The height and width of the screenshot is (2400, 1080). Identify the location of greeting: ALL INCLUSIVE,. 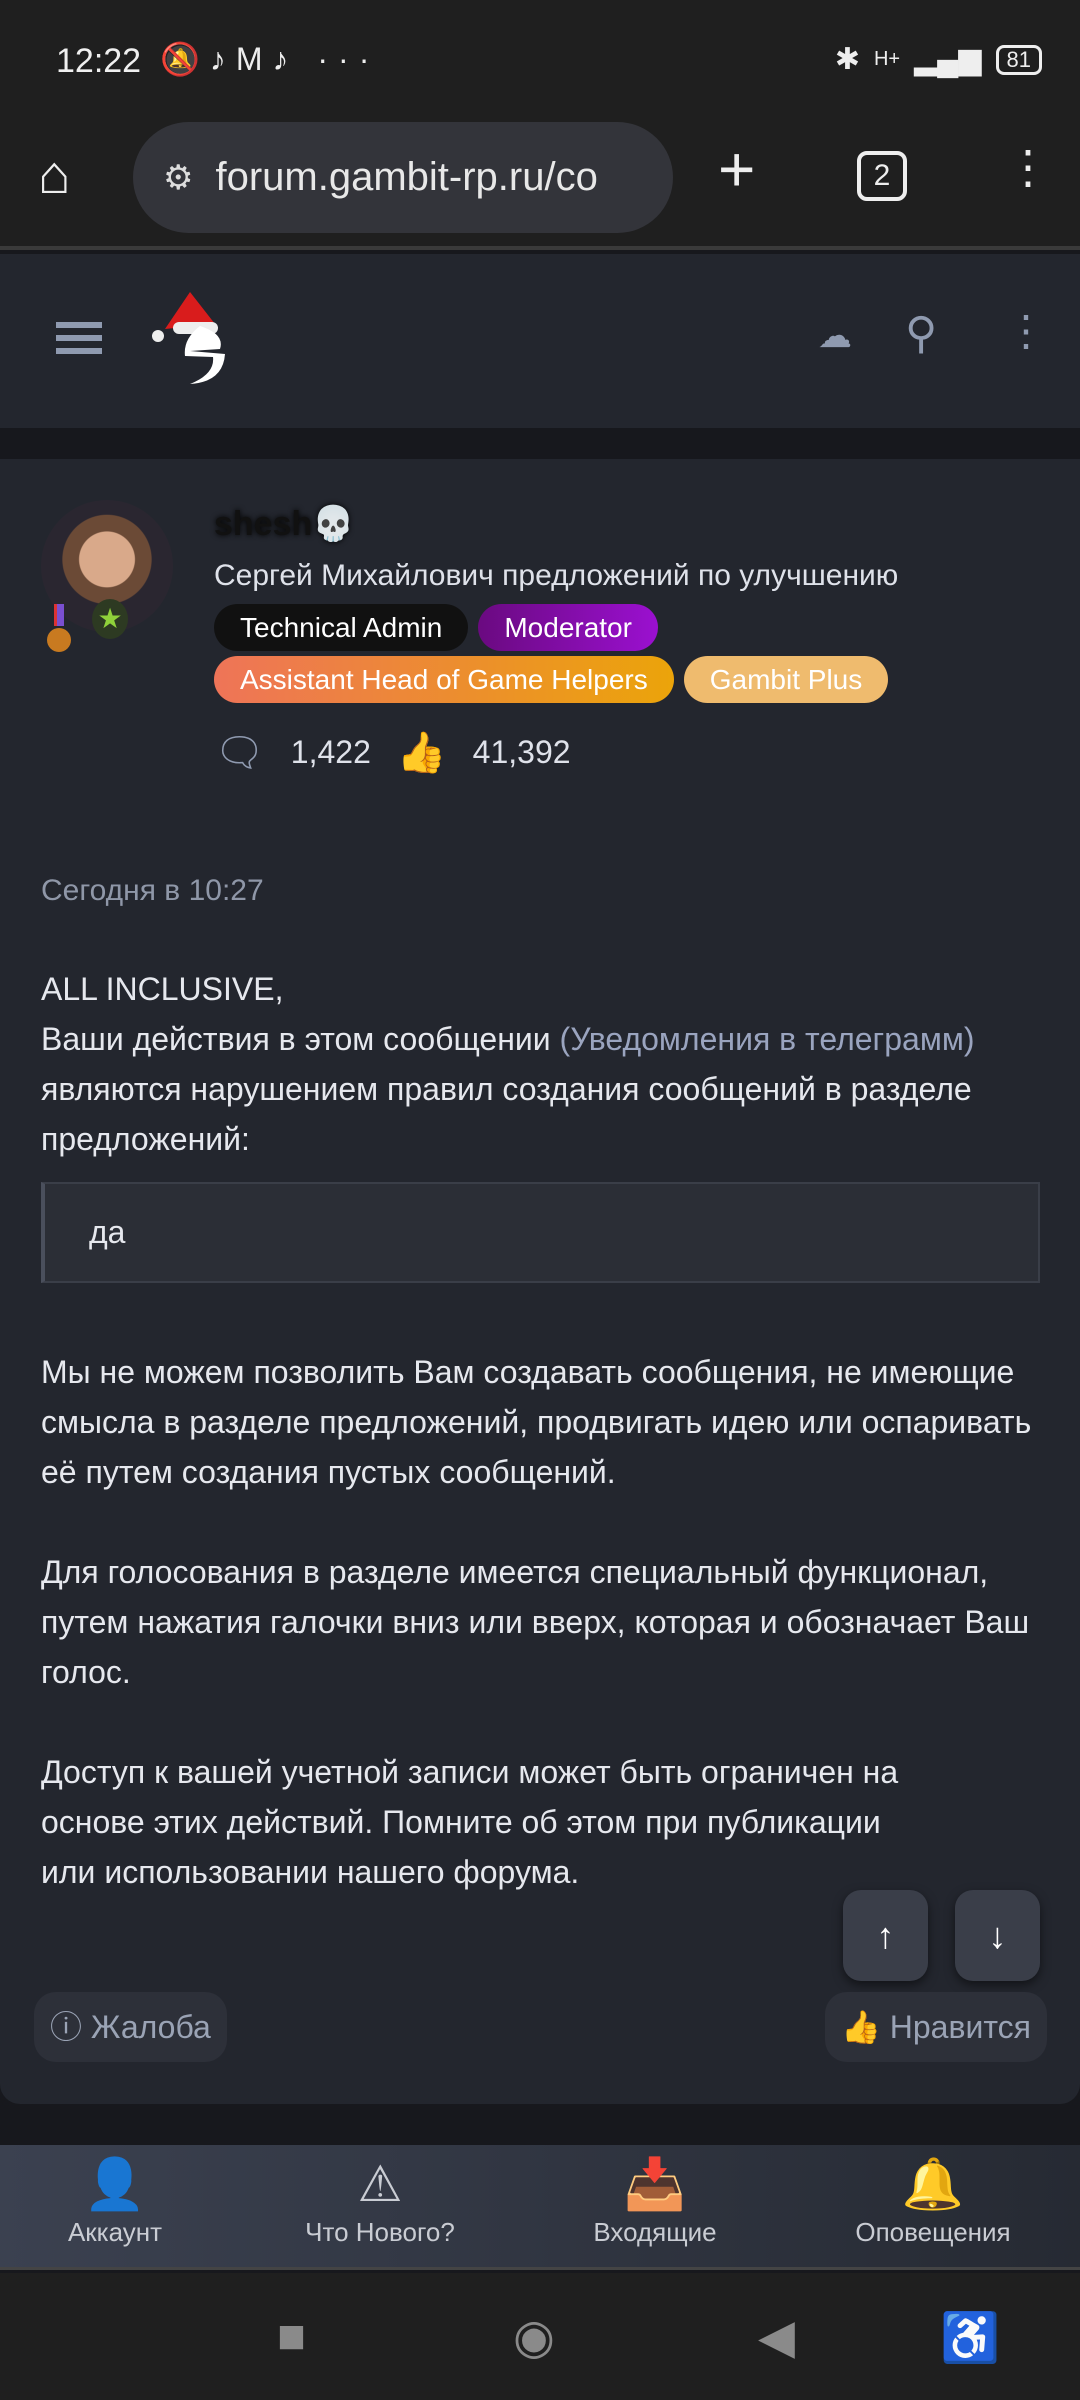
(162, 989).